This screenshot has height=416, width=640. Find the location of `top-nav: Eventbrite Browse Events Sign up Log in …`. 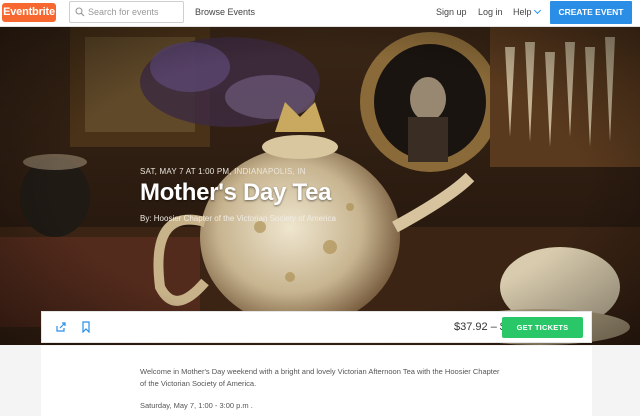

top-nav: Eventbrite Browse Events Sign up Log in … is located at coordinates (320, 13).